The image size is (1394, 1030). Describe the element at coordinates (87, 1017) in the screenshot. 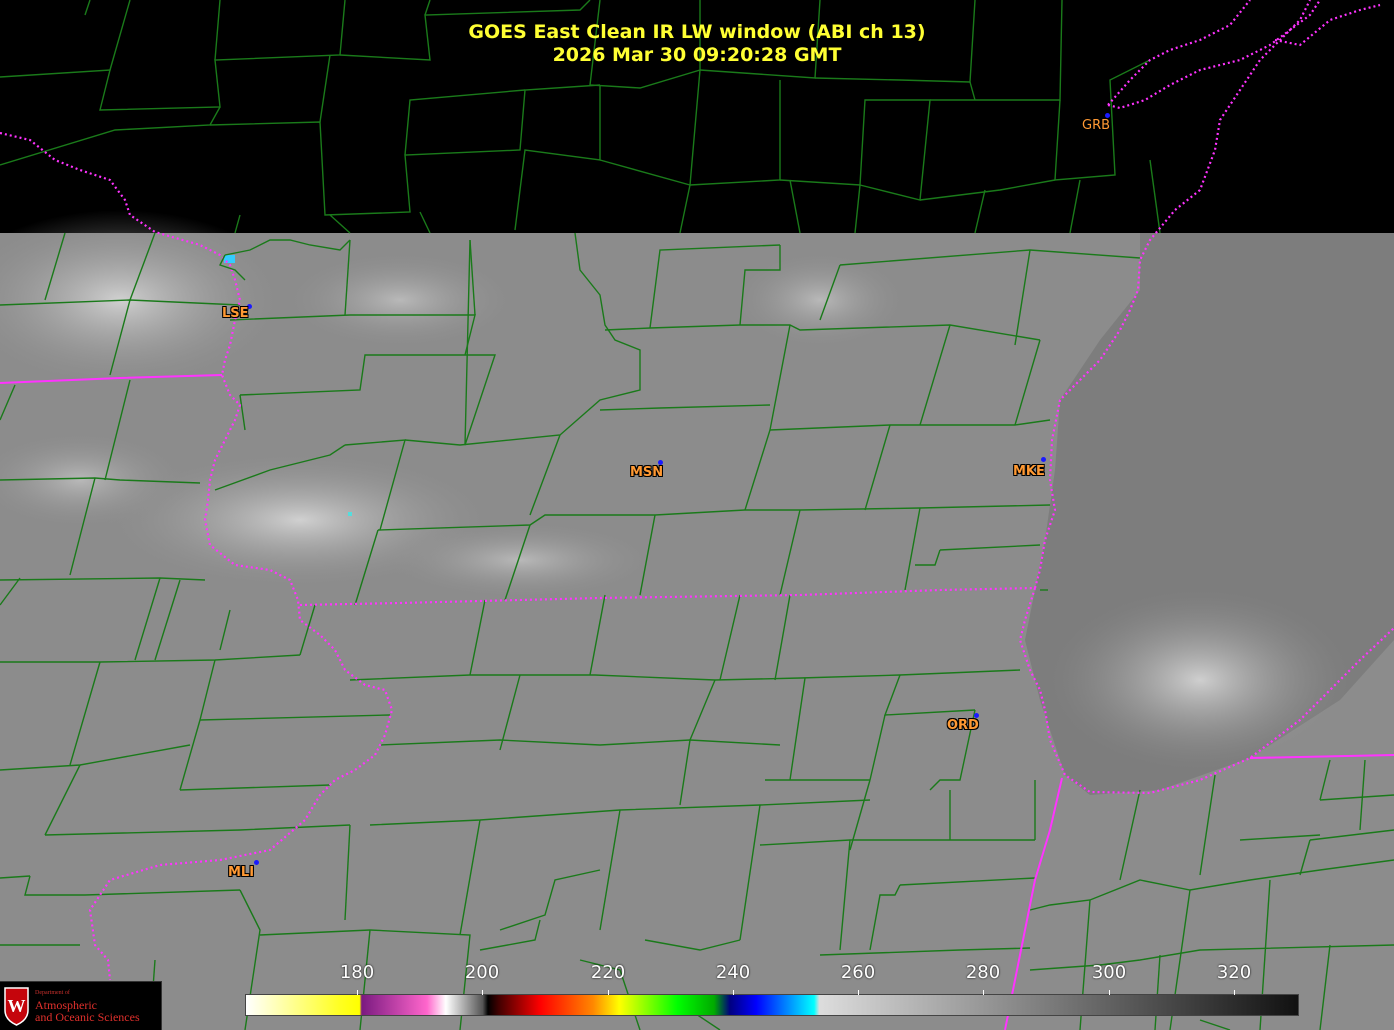

I see `aos-name-line2: and Oceanic Sciences` at that location.